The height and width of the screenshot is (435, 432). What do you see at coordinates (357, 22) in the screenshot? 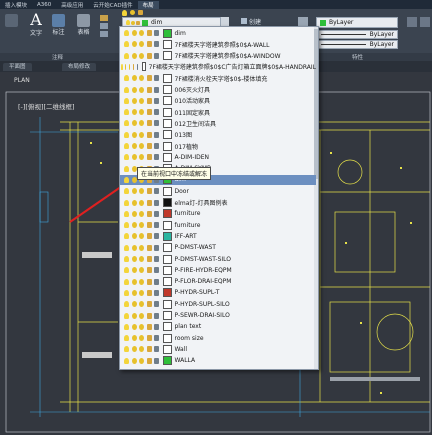
I see `color-combo: ByLayer` at bounding box center [357, 22].